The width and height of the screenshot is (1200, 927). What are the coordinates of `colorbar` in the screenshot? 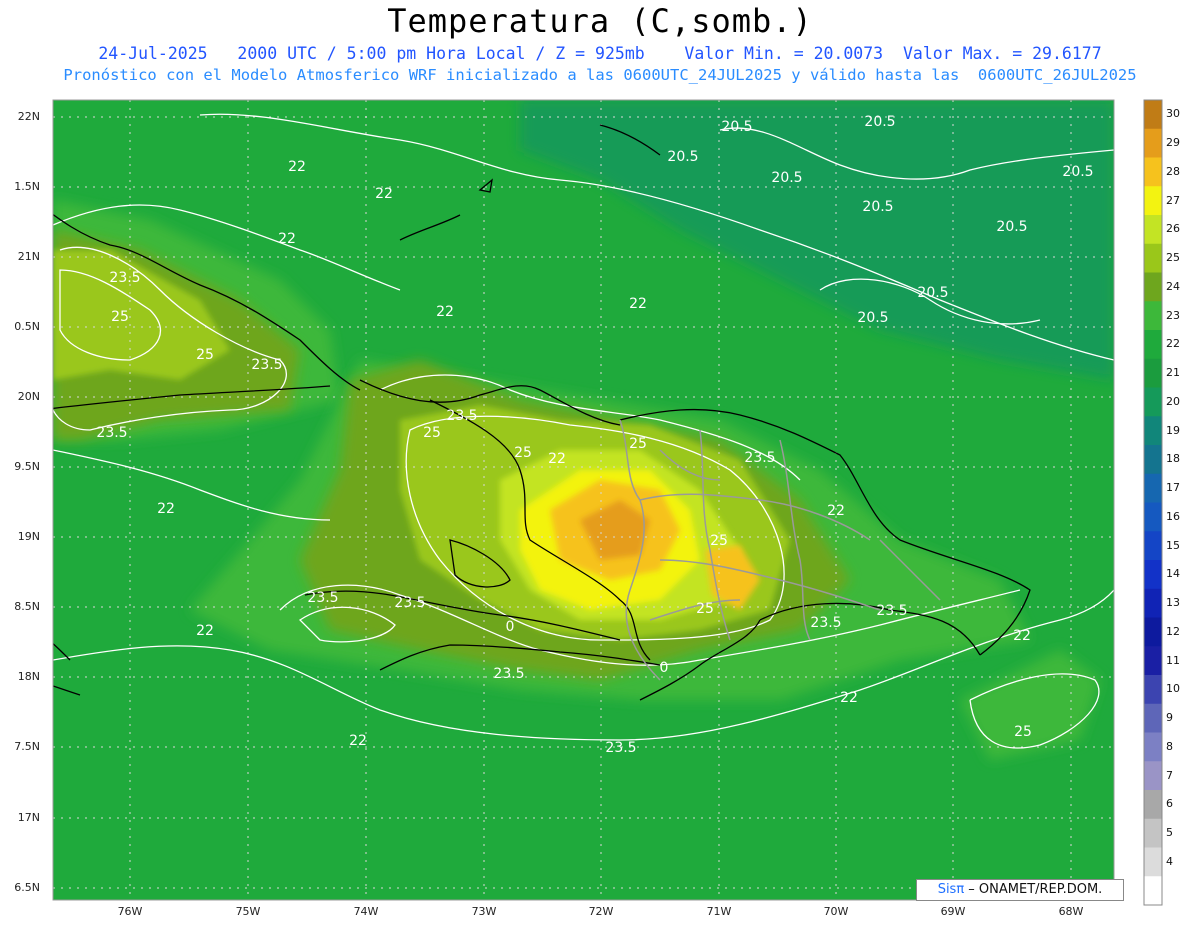 It's located at (1153, 502).